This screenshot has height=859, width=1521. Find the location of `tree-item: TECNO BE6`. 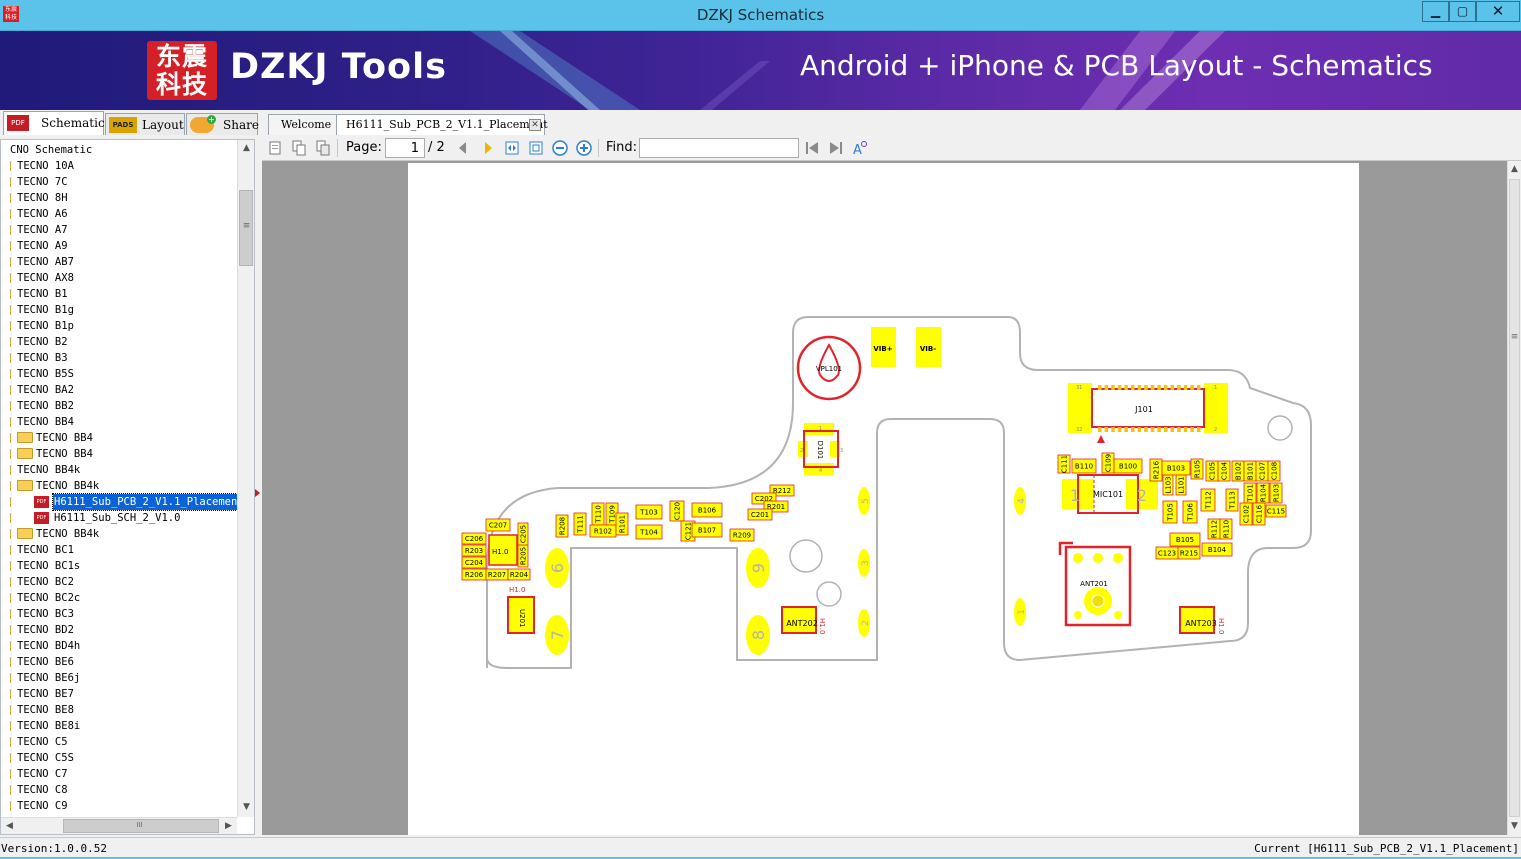

tree-item: TECNO BE6 is located at coordinates (119, 662).